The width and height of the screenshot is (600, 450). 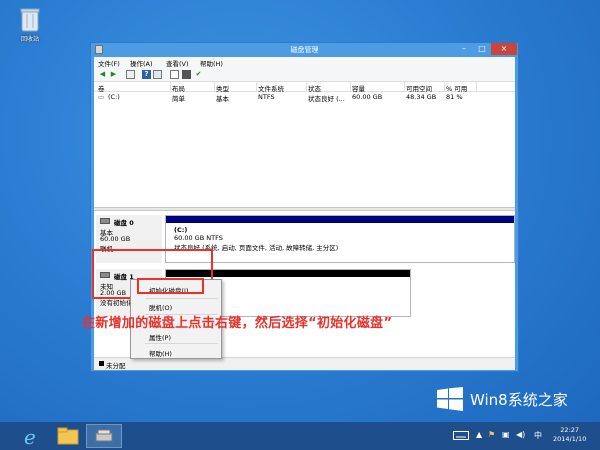 I want to click on disk-0-name: 磁盘 0, so click(x=124, y=223).